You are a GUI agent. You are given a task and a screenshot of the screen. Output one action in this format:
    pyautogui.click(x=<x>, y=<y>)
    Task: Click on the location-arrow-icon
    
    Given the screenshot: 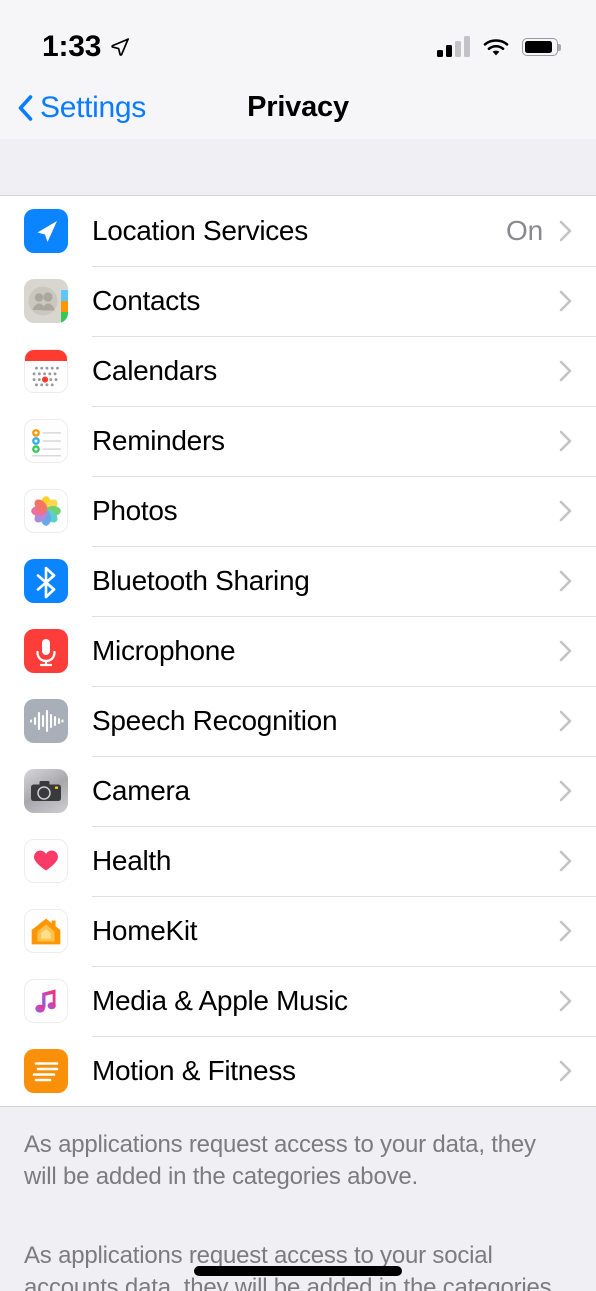 What is the action you would take?
    pyautogui.click(x=120, y=47)
    